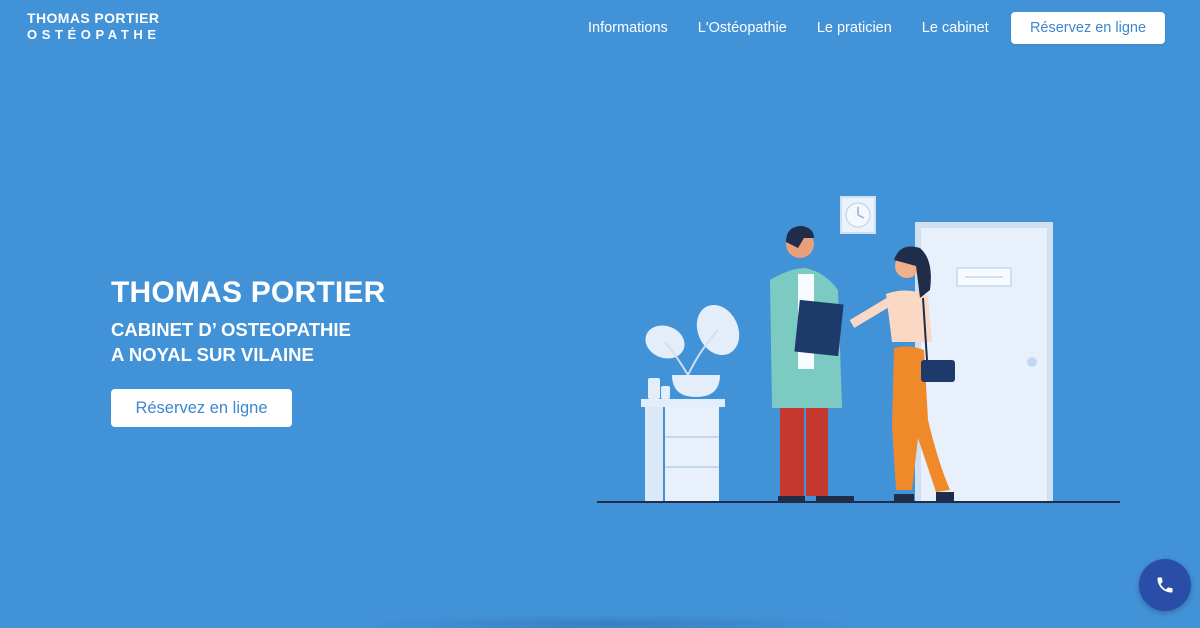 Image resolution: width=1200 pixels, height=628 pixels. I want to click on hero-subtitle-line2: A NOYAL SUR VILAINE, so click(212, 354).